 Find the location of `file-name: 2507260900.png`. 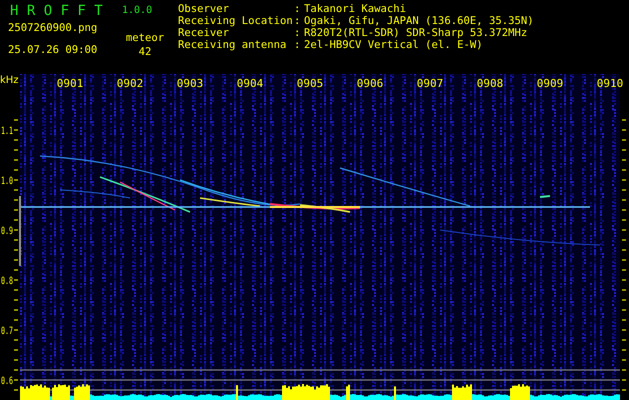

file-name: 2507260900.png is located at coordinates (53, 28).